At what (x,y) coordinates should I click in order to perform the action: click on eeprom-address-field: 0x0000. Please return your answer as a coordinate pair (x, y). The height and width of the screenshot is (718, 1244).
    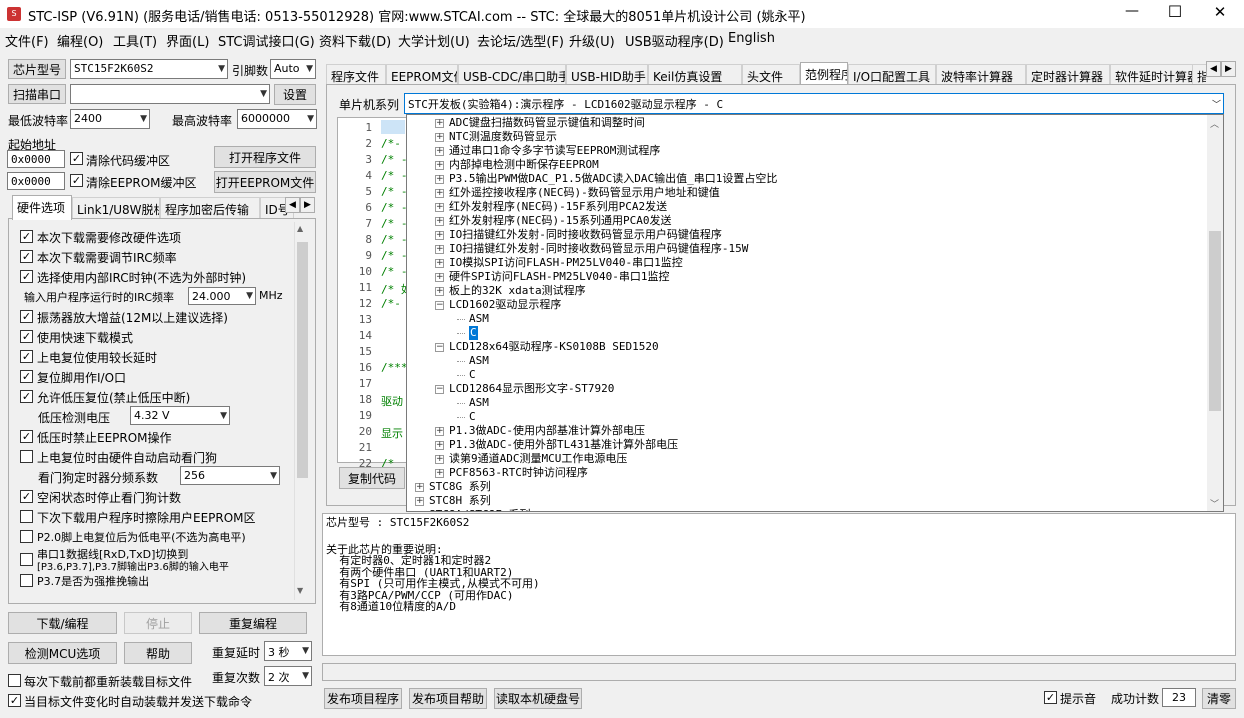
    Looking at the image, I should click on (36, 181).